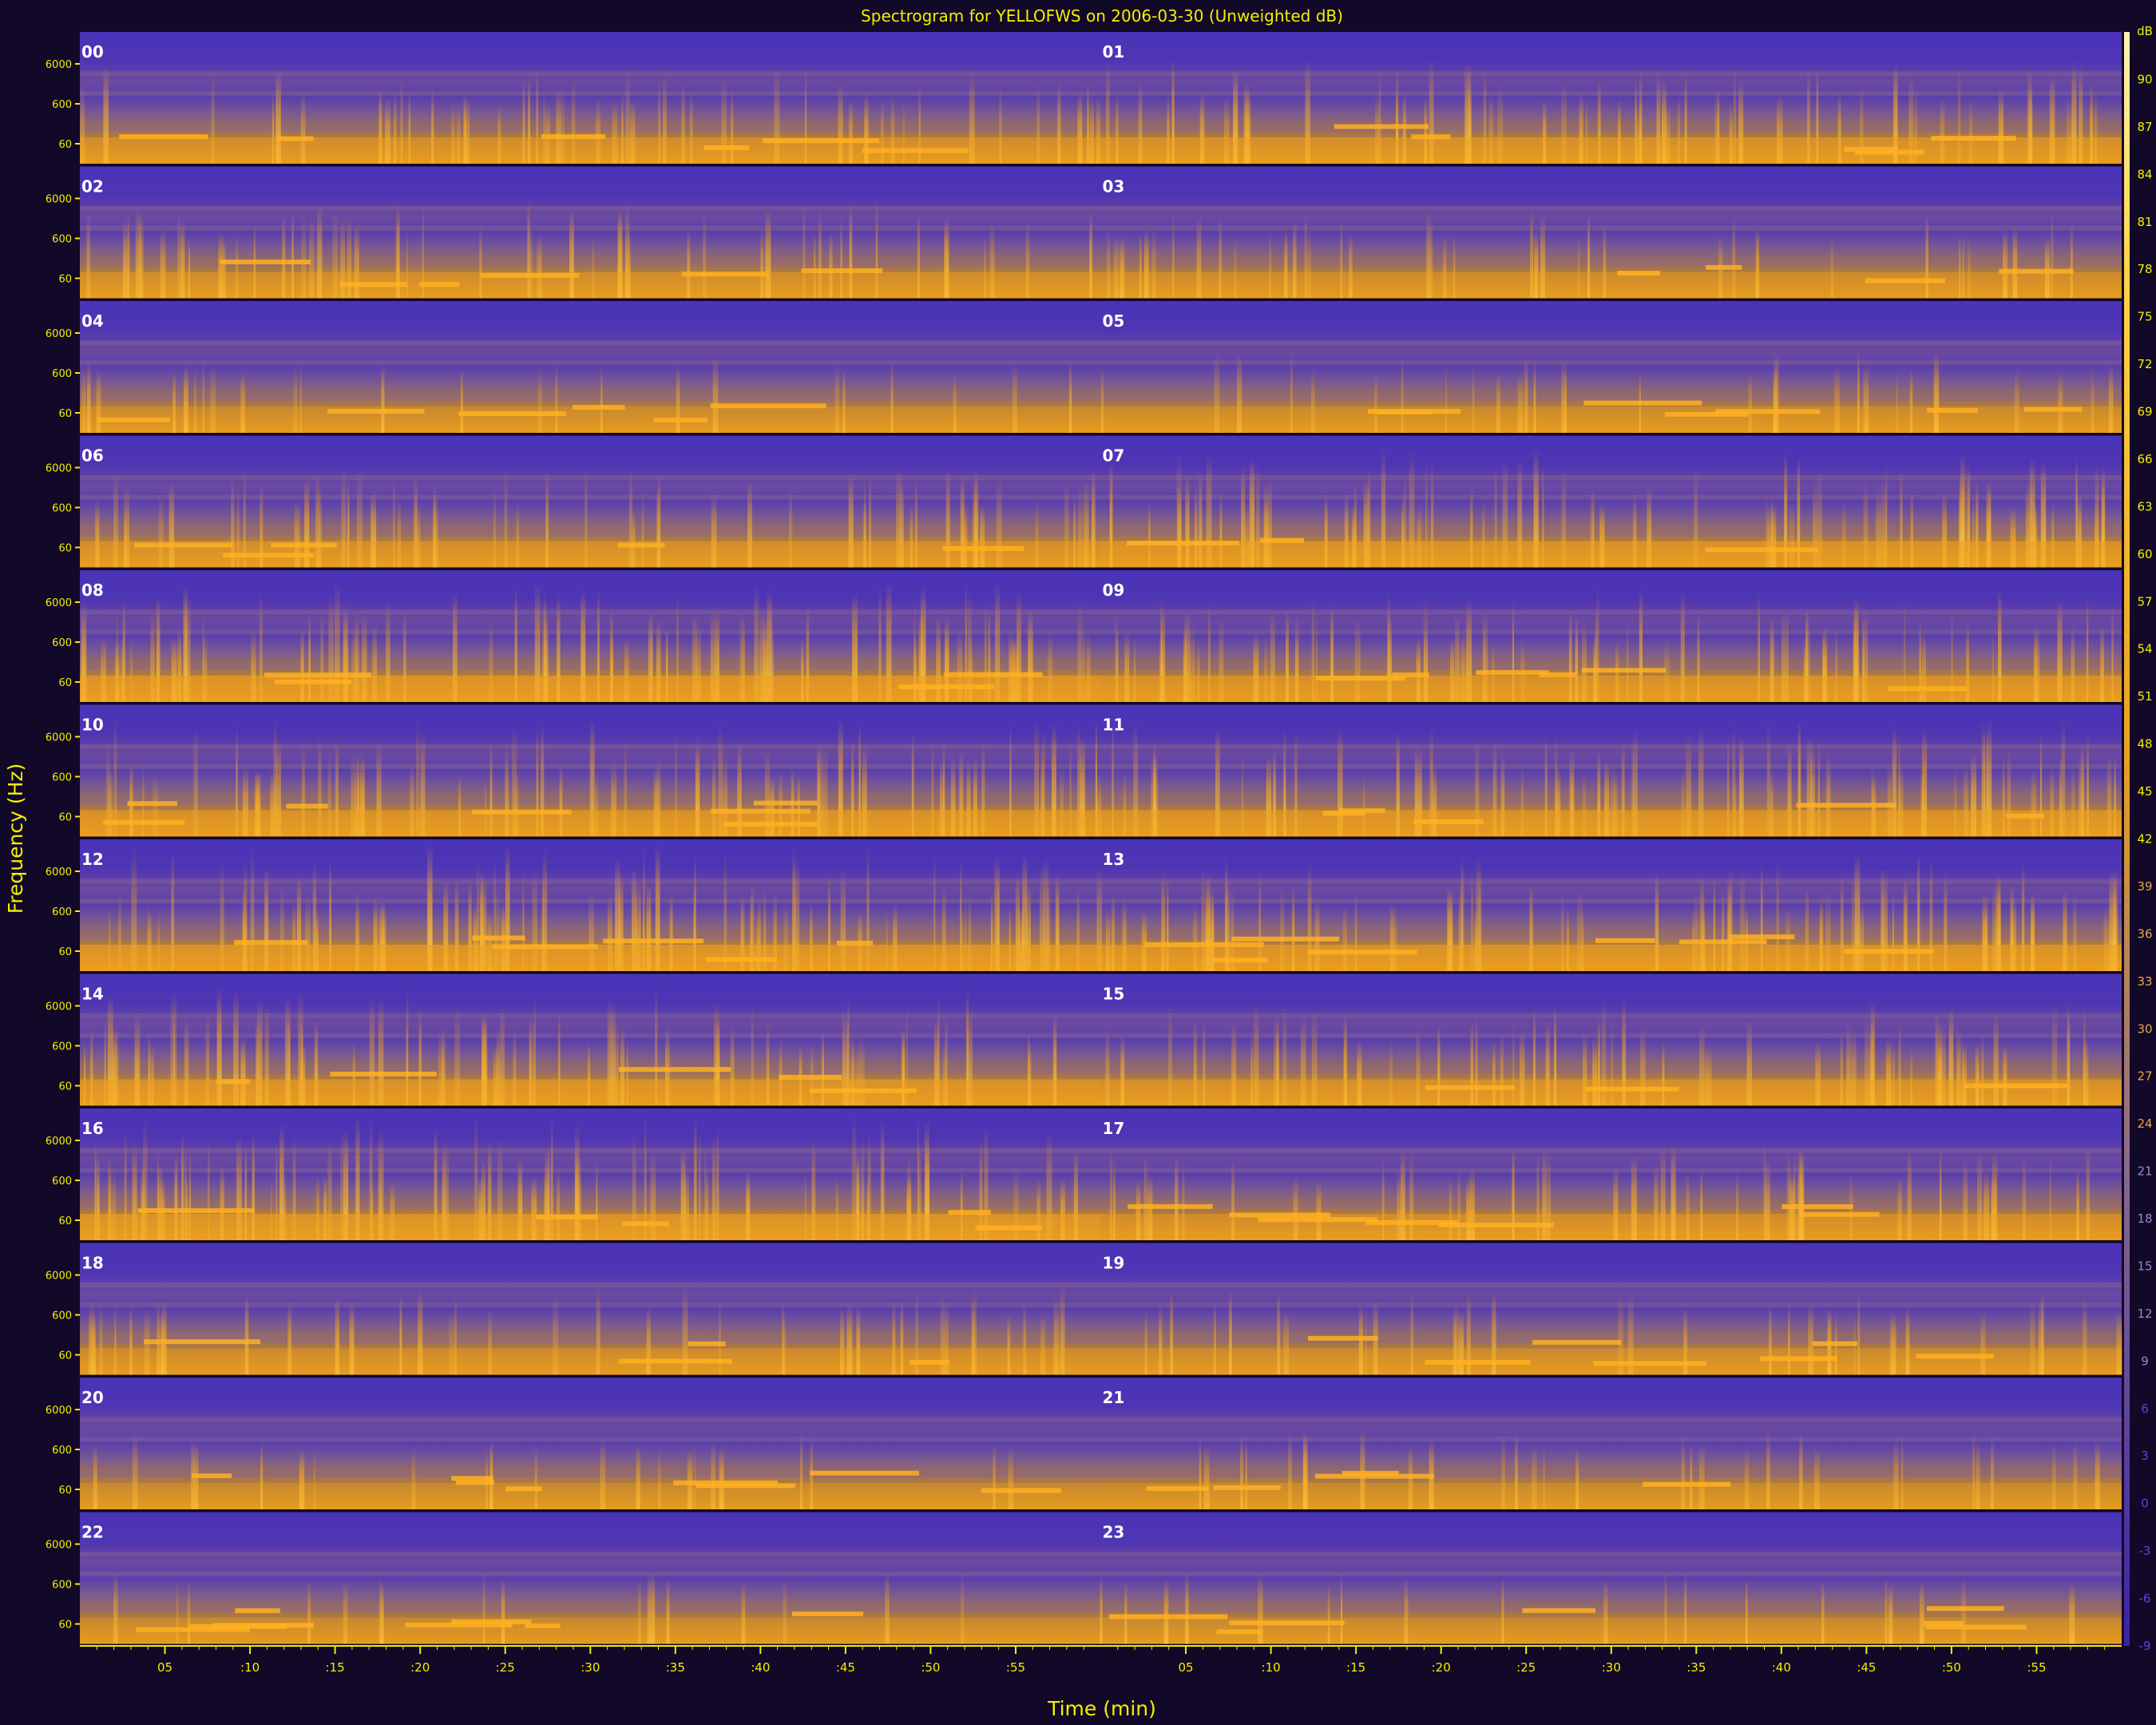 This screenshot has height=1725, width=2156. What do you see at coordinates (92, 321) in the screenshot?
I see `hour-label-04: 04` at bounding box center [92, 321].